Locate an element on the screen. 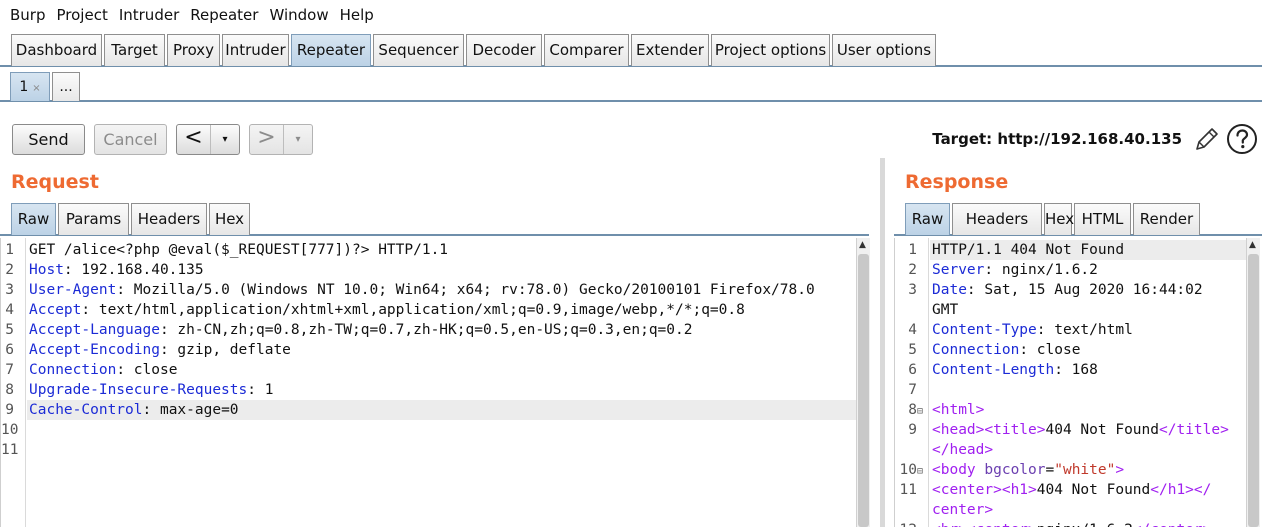  request-scrollbar: ▲ is located at coordinates (863, 382).